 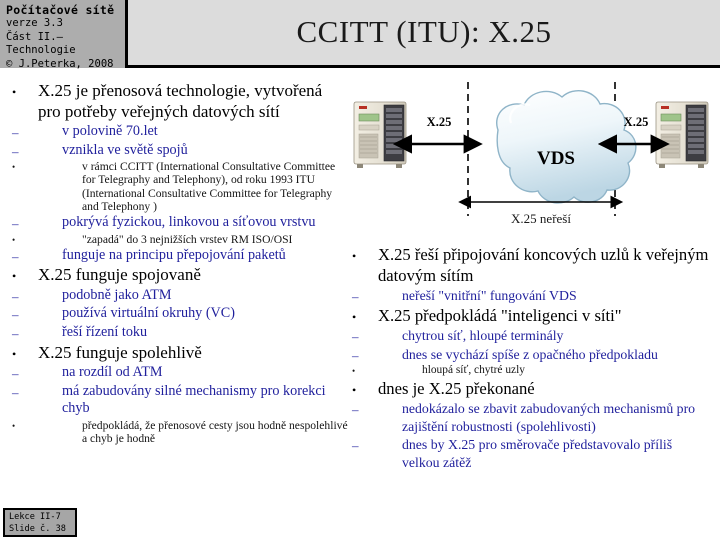 What do you see at coordinates (489, 295) in the screenshot?
I see `bullet-text: neřeší "vnitřní" fungování VDS` at bounding box center [489, 295].